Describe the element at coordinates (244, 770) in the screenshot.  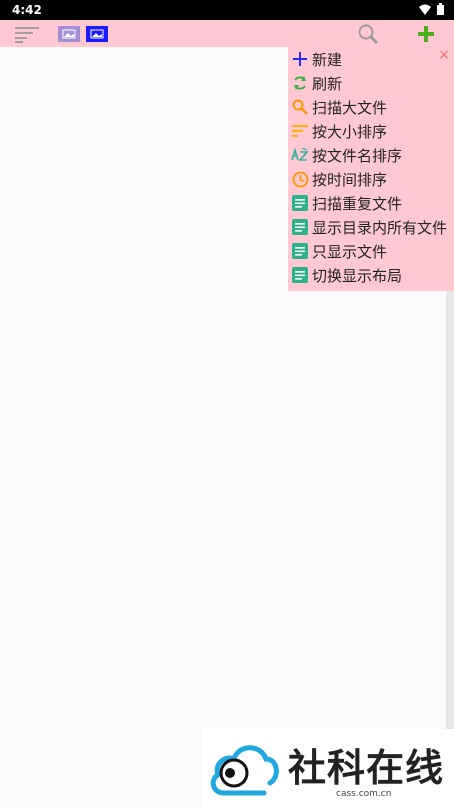
I see `cloud-eye-logo` at that location.